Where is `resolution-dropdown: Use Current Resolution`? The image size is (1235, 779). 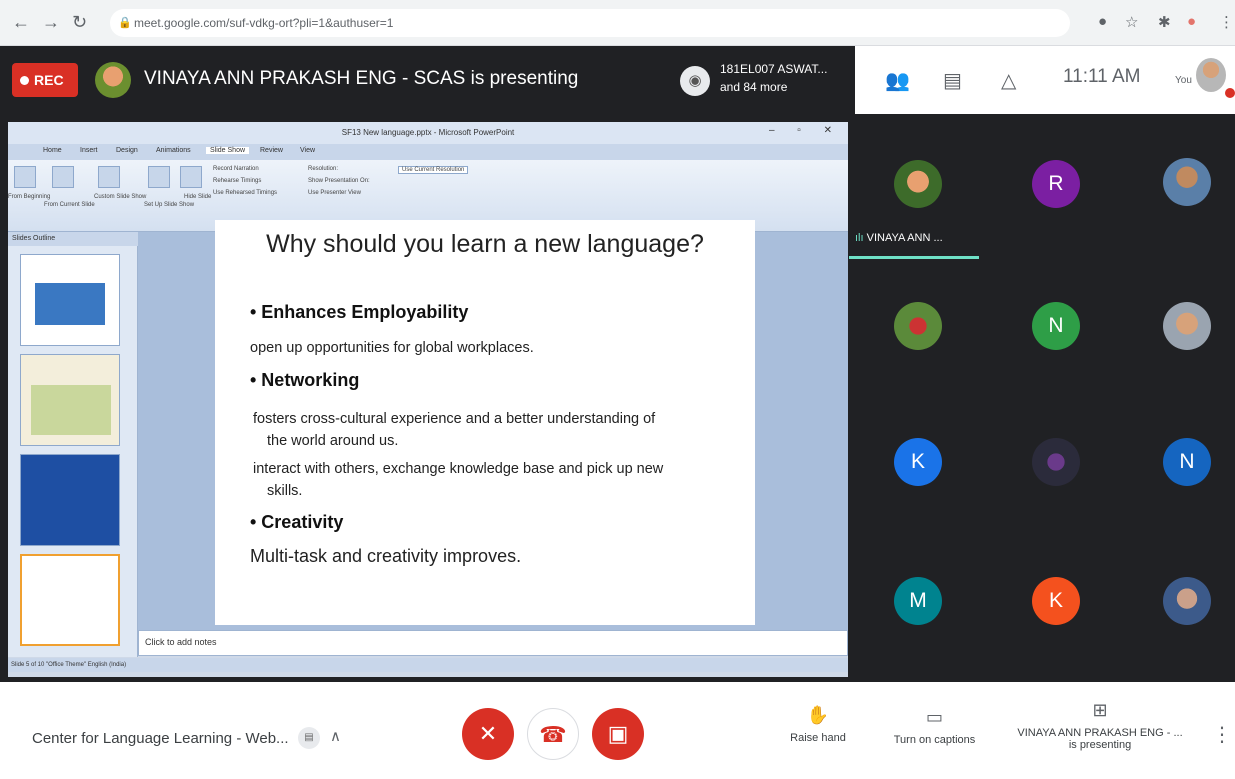 resolution-dropdown: Use Current Resolution is located at coordinates (433, 170).